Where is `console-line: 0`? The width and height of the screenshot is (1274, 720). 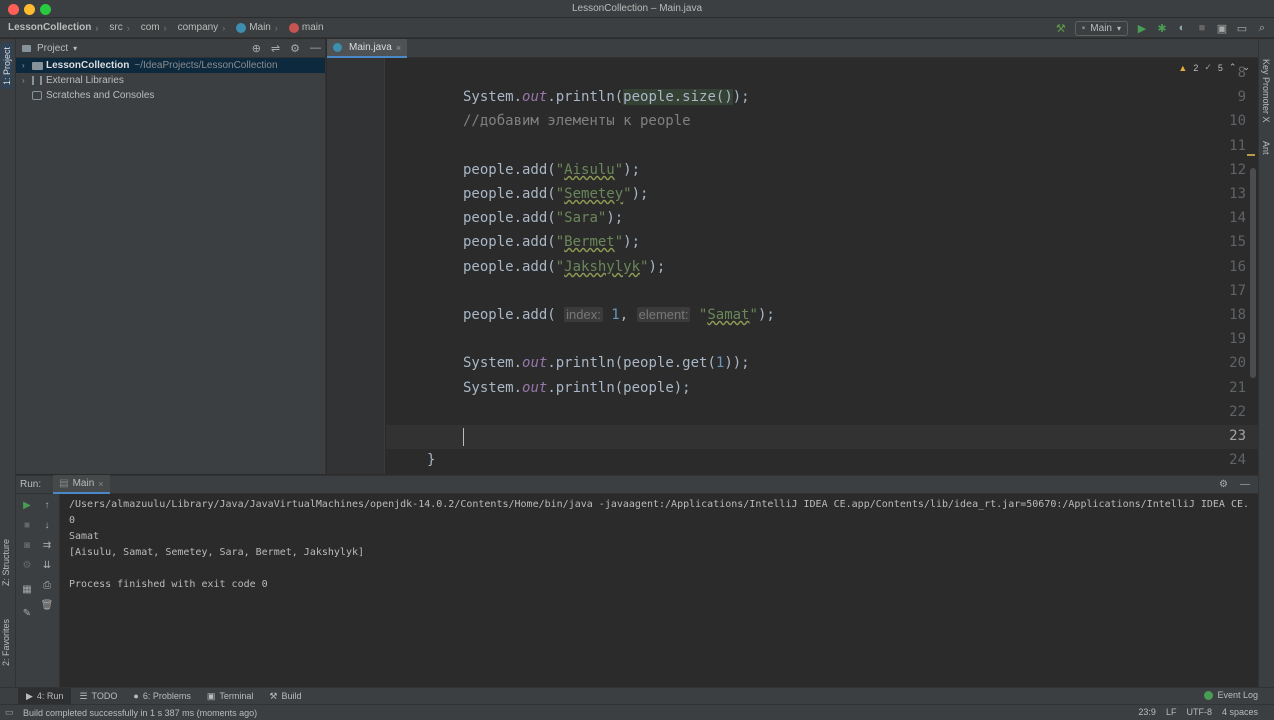
console-line: 0 is located at coordinates (72, 520).